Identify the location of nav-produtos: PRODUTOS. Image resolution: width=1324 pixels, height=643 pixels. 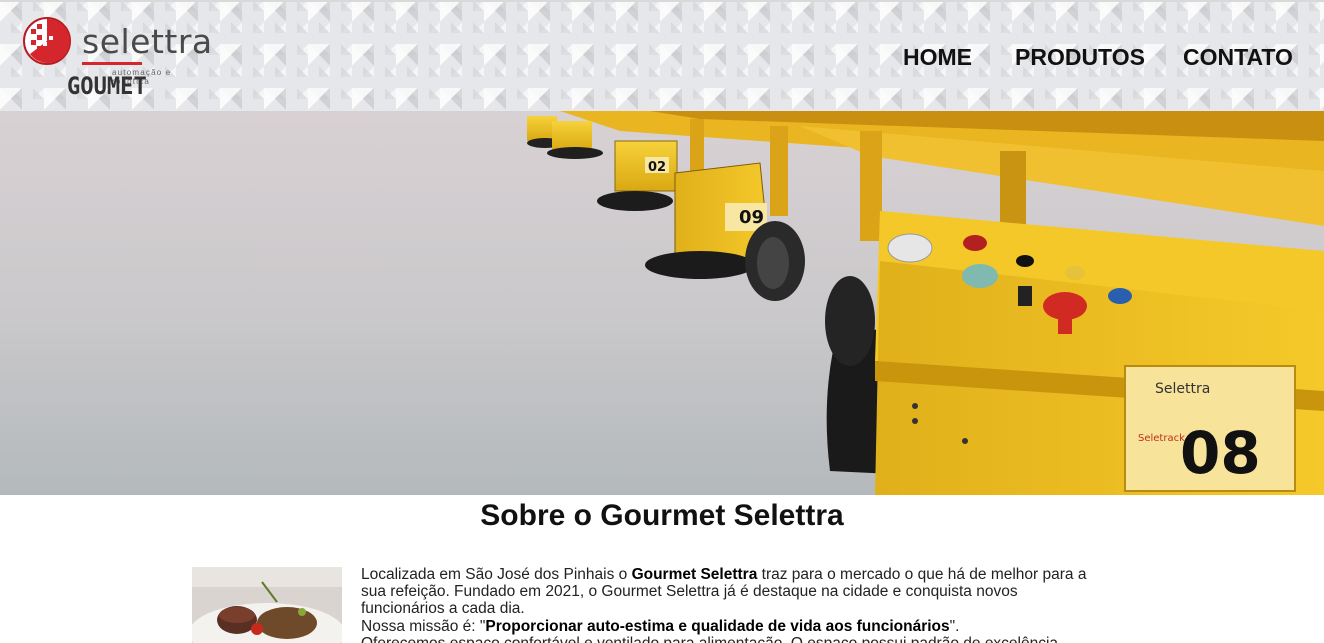
(1080, 57).